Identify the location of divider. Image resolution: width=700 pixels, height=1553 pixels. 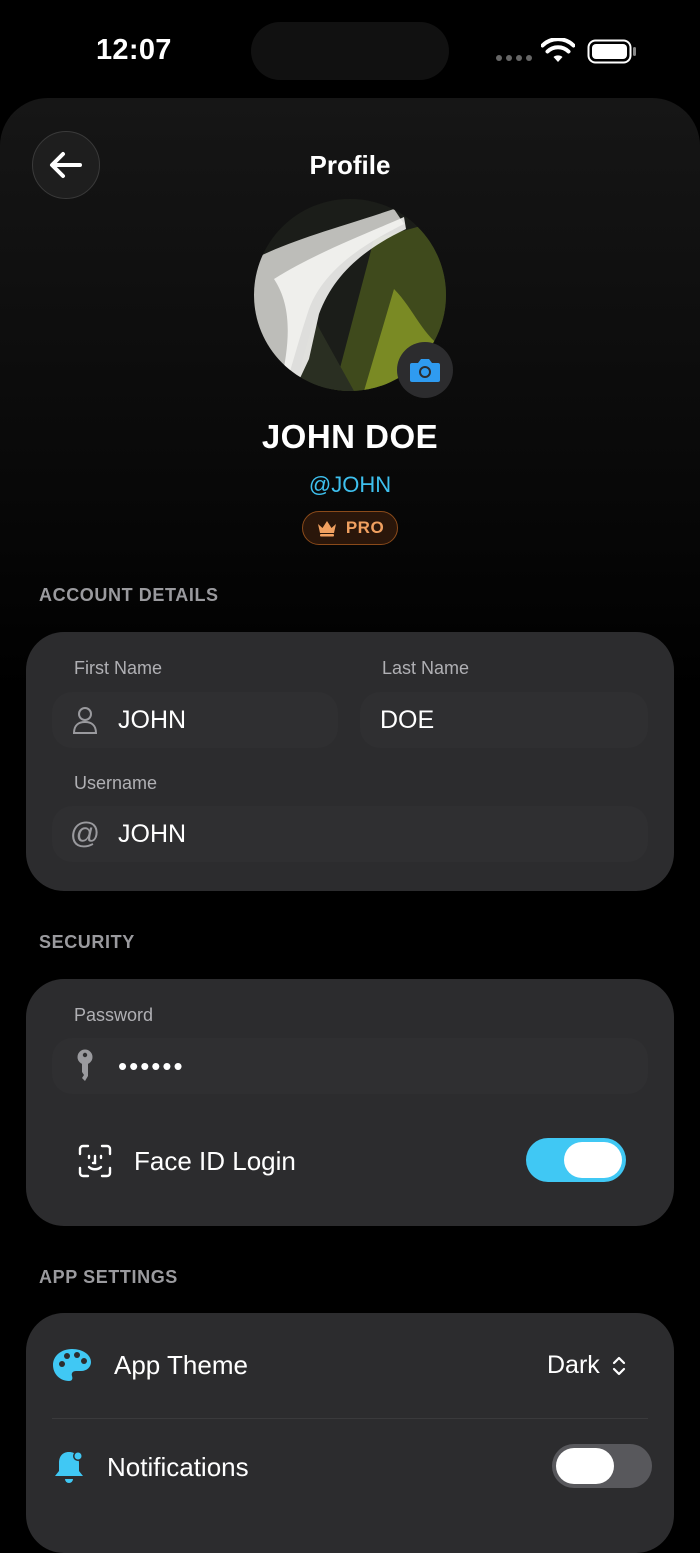
(350, 1418).